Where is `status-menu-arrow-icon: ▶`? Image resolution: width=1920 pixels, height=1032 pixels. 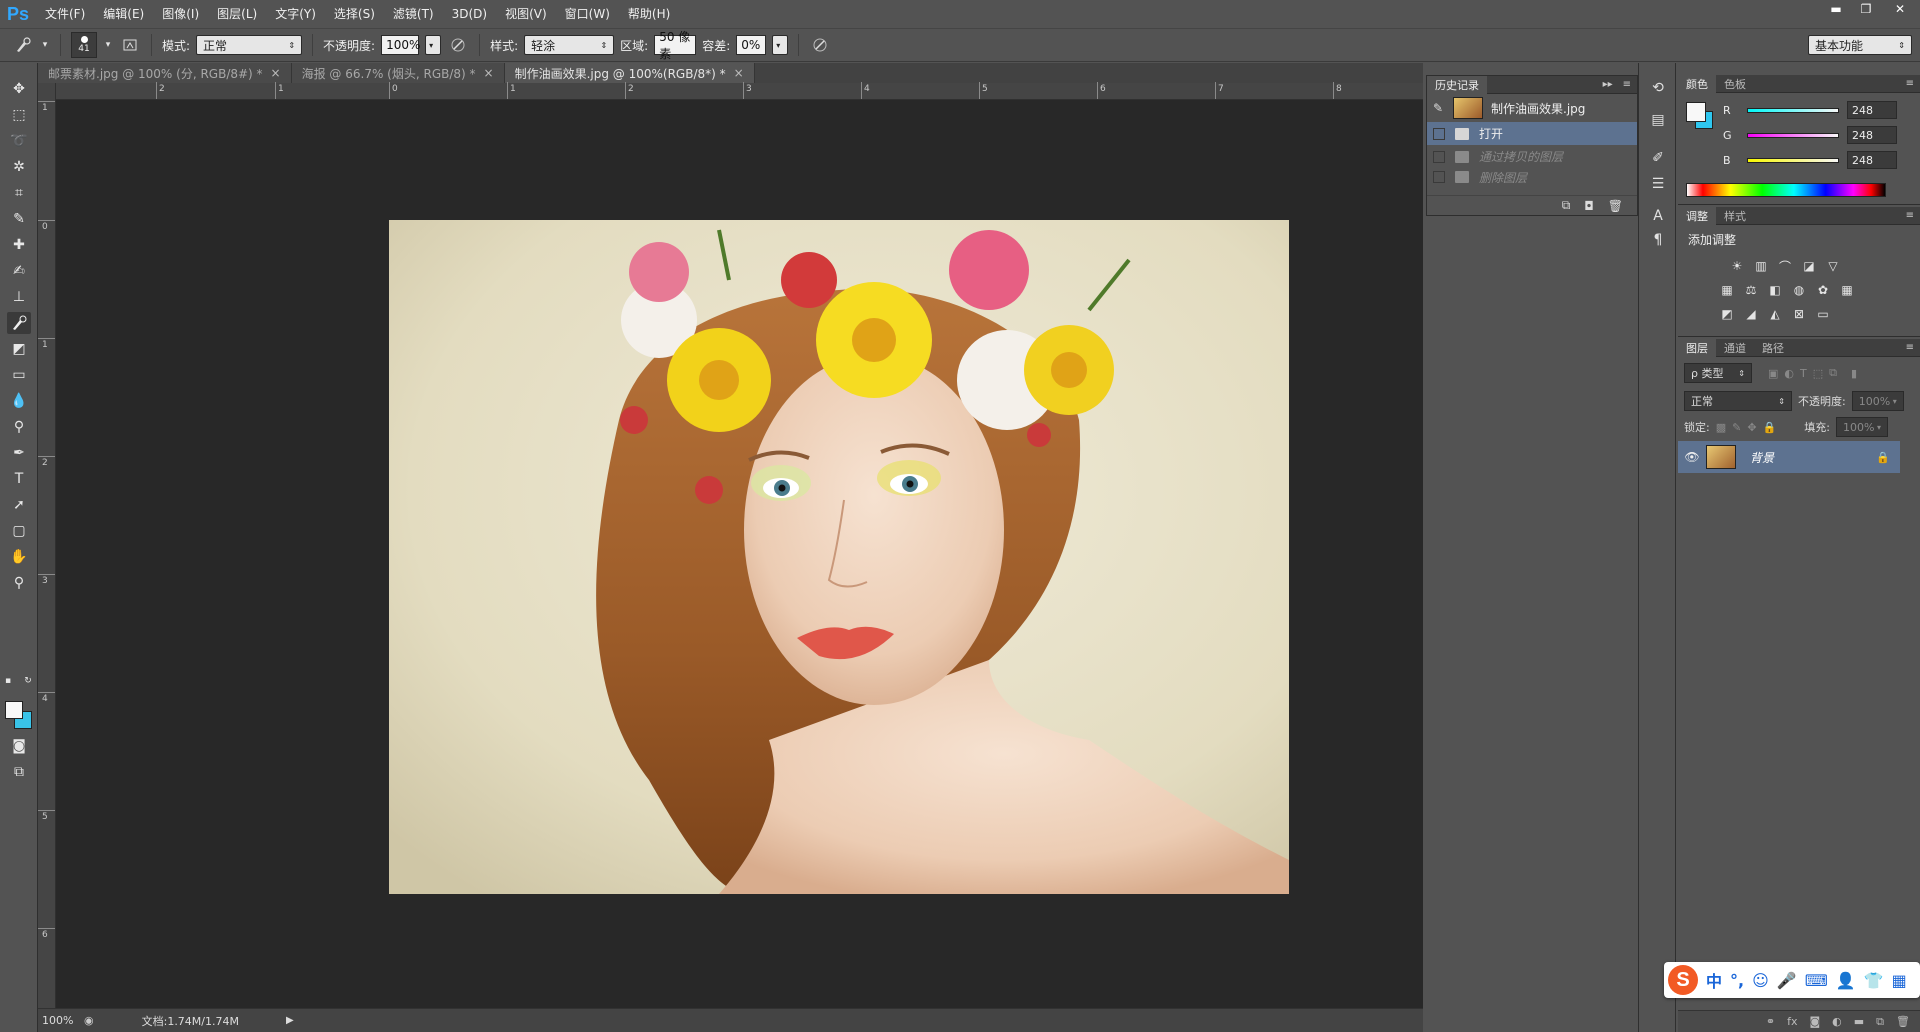
status-menu-arrow-icon: ▶ is located at coordinates (290, 1020).